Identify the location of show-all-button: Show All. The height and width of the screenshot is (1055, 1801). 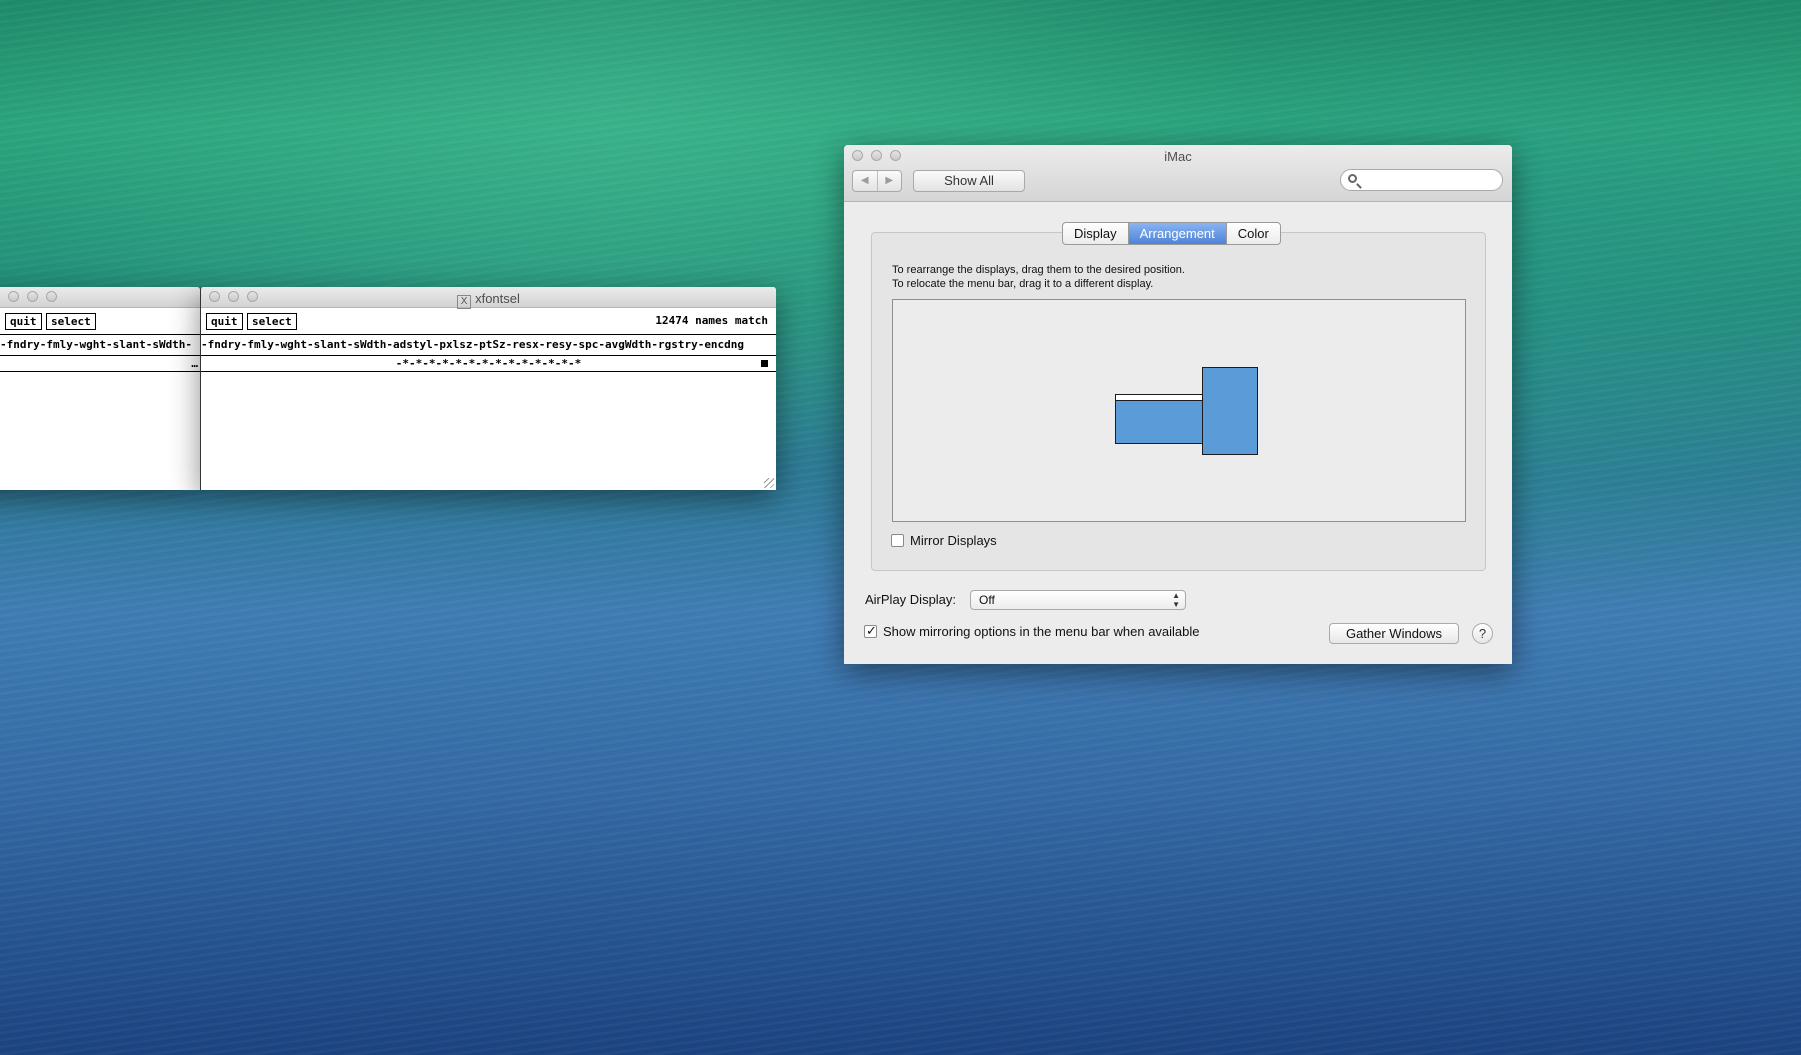
(969, 181).